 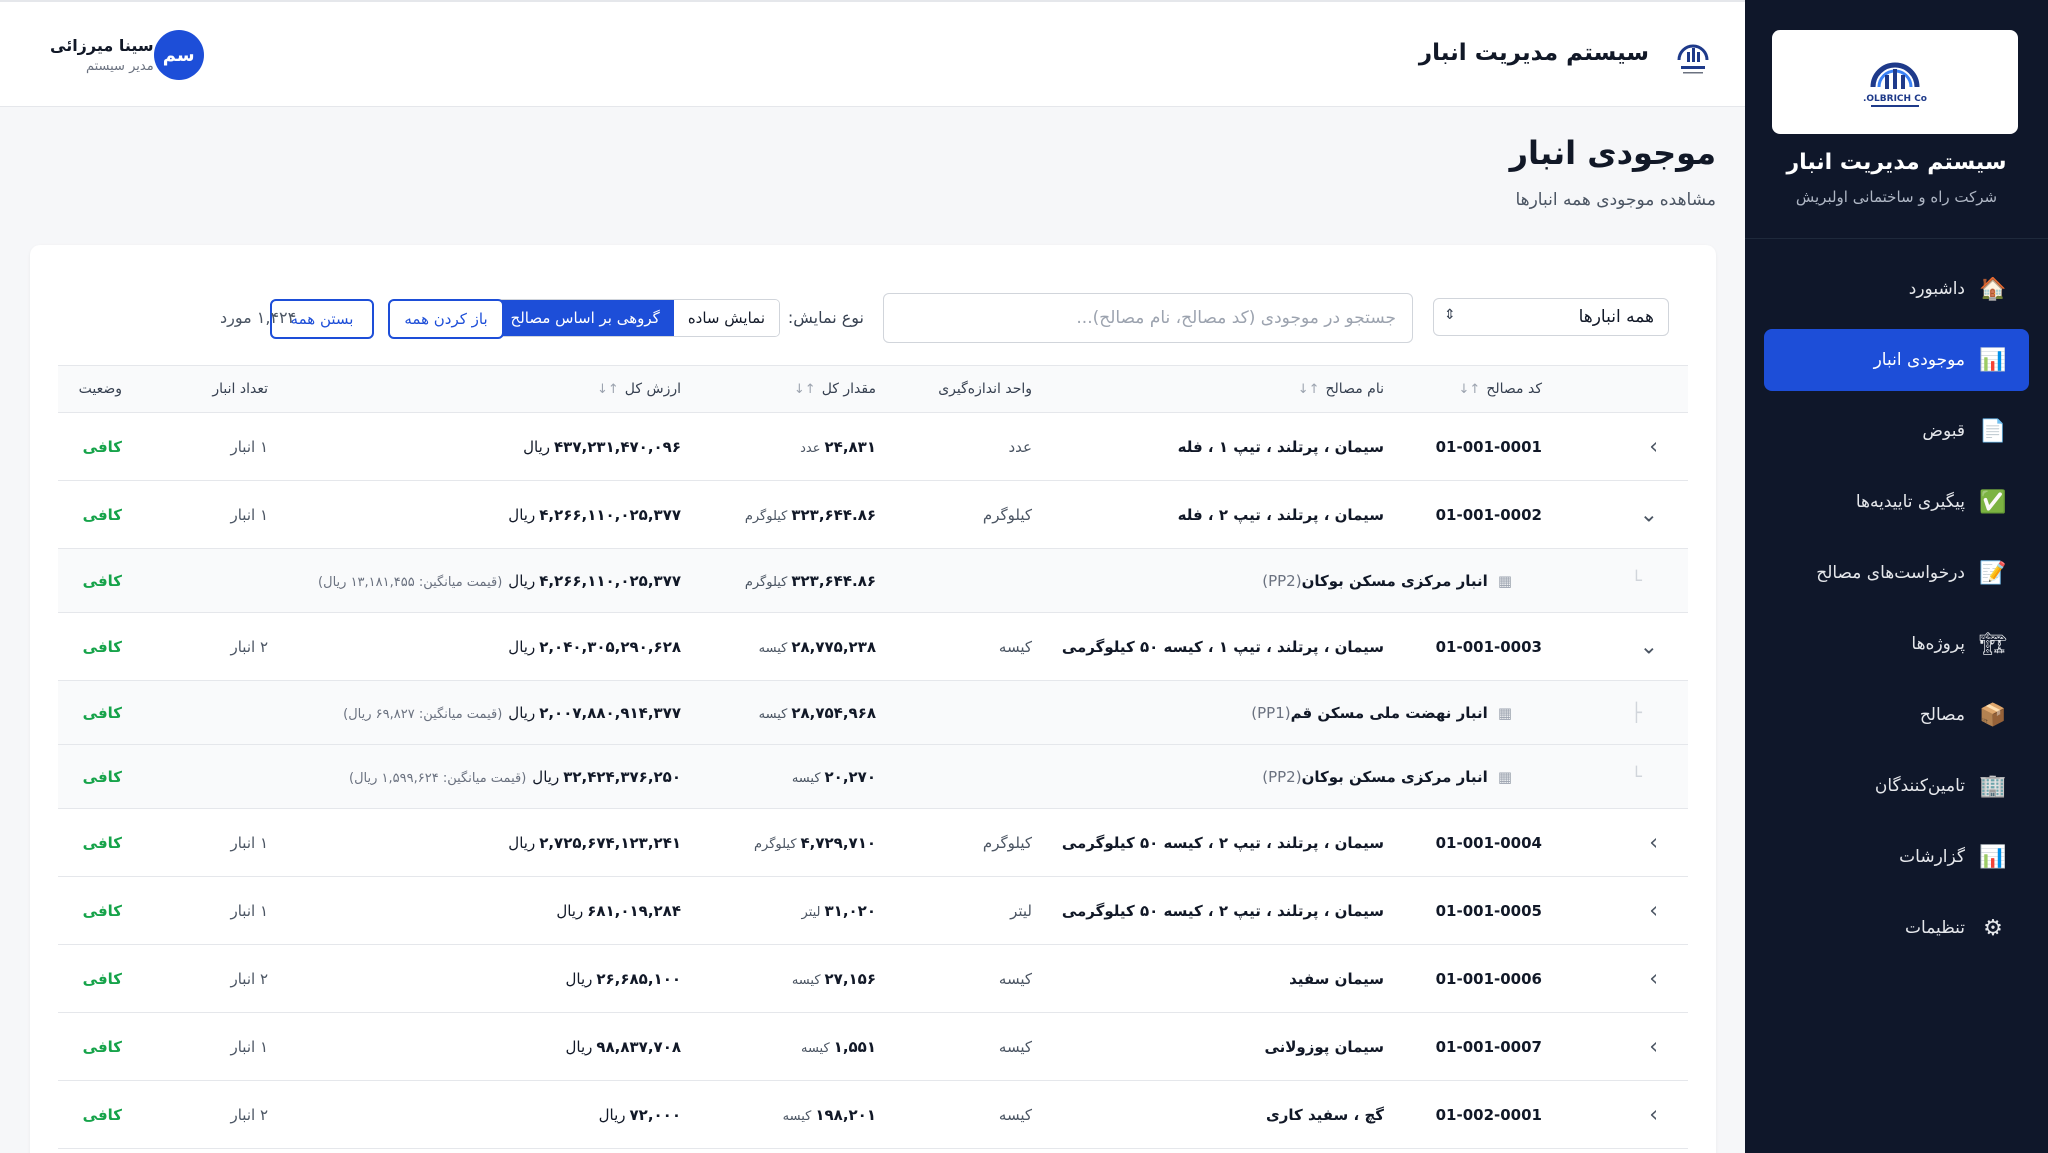 What do you see at coordinates (817, 712) in the screenshot?
I see `warehouse-qty: ۲۸,۷۵۴,۹۶۸کیسه` at bounding box center [817, 712].